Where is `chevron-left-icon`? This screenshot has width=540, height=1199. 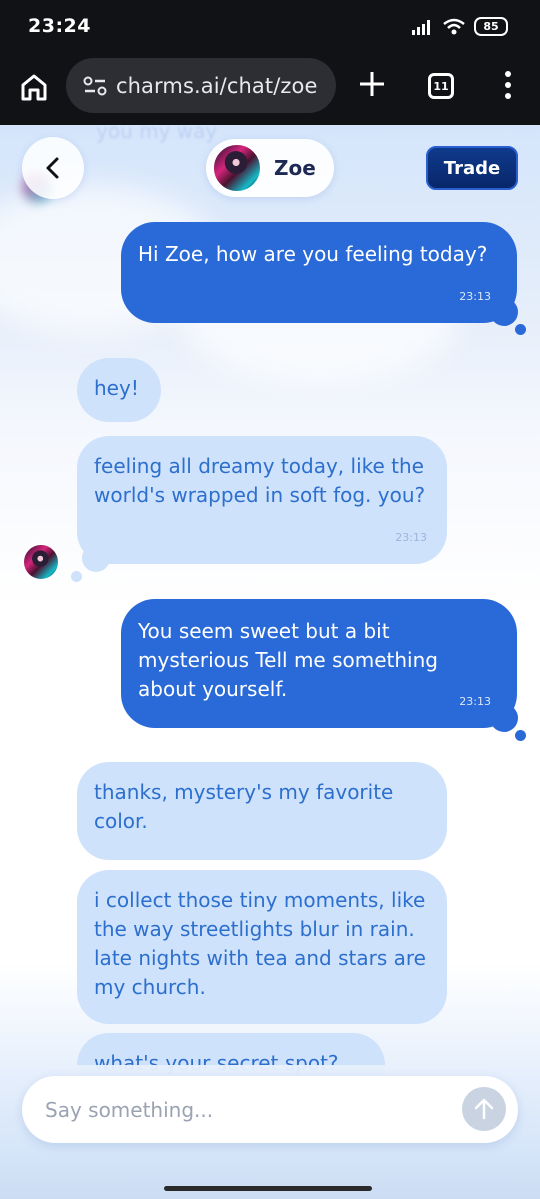 chevron-left-icon is located at coordinates (52, 168).